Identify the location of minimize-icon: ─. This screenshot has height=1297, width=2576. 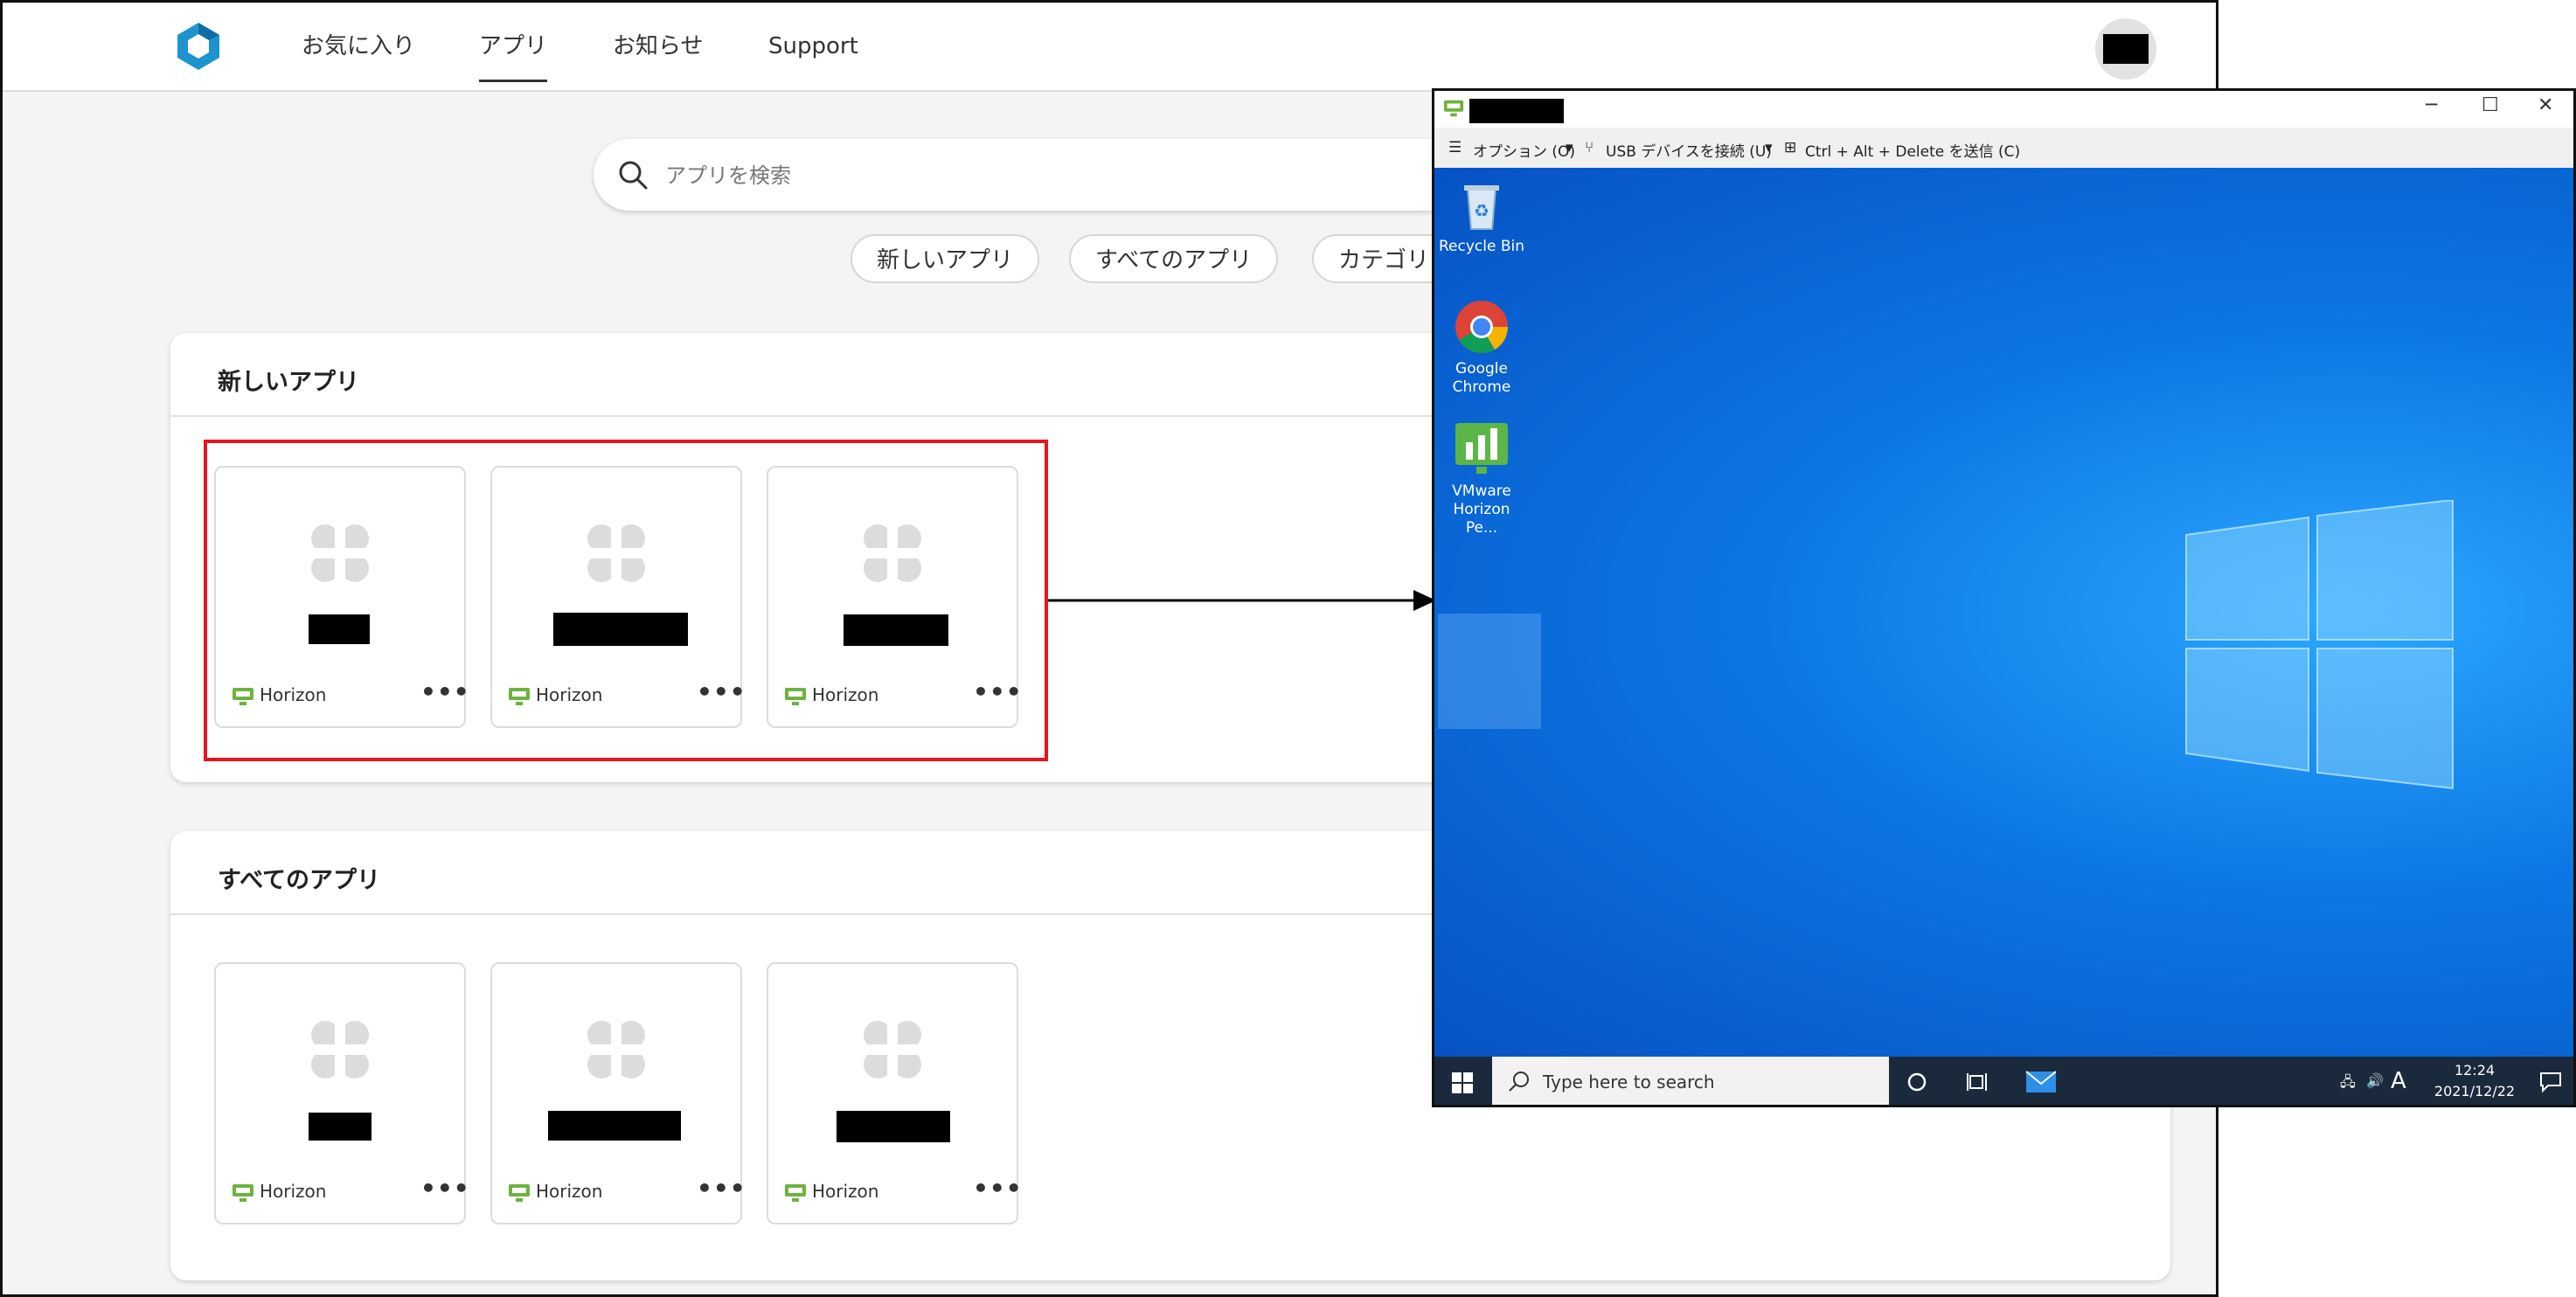
(2432, 105).